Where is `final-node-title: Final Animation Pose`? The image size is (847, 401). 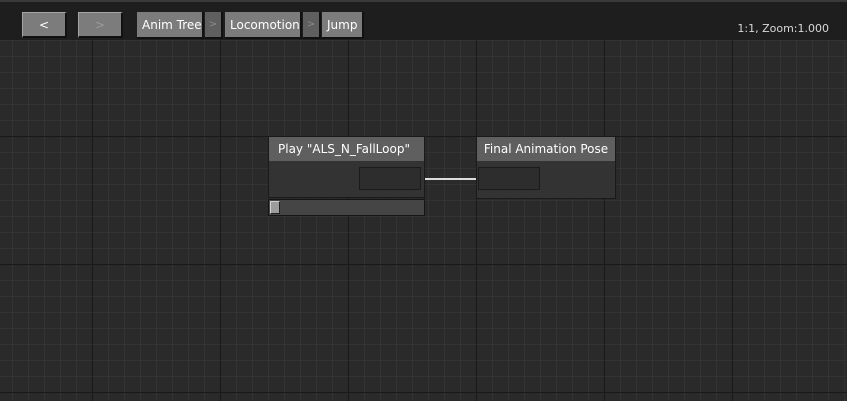 final-node-title: Final Animation Pose is located at coordinates (546, 149).